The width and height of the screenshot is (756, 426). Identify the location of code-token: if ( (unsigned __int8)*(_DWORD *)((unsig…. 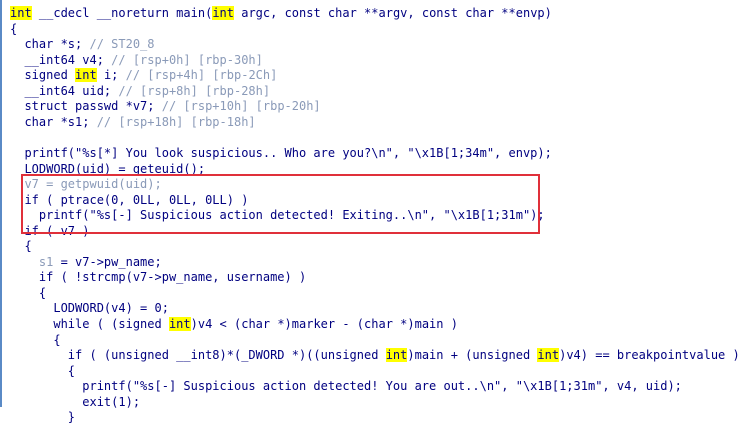
(198, 355).